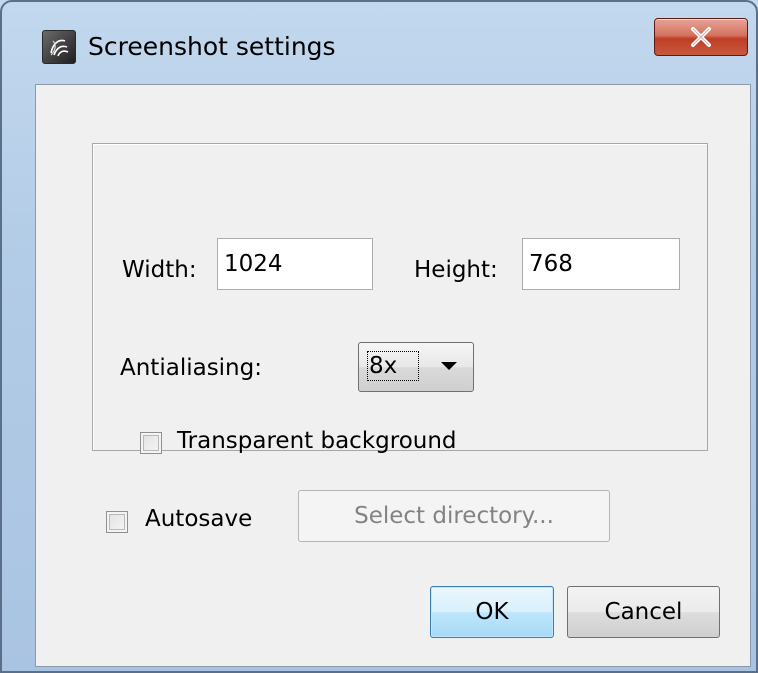  I want to click on window-title: Screenshot settings, so click(212, 46).